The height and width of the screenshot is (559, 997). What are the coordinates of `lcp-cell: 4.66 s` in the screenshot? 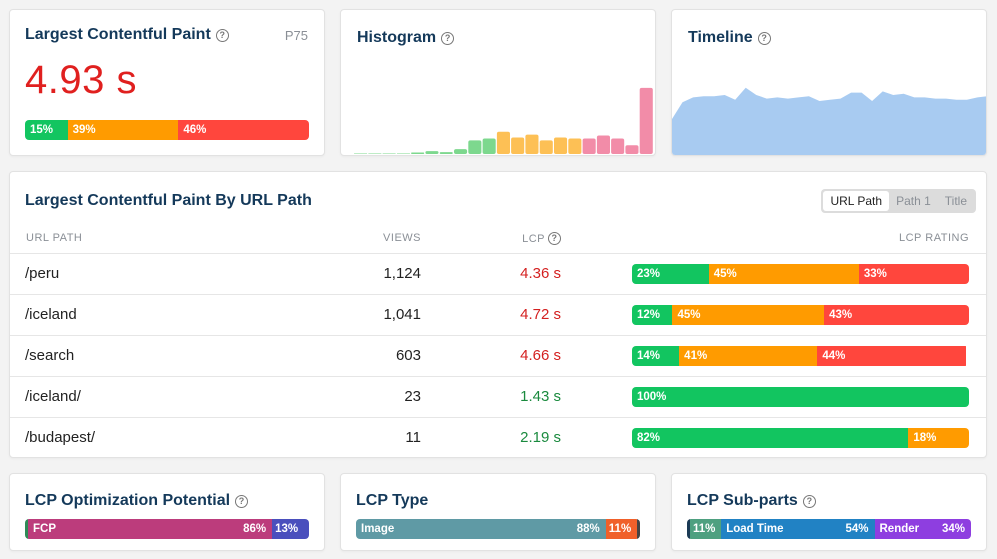 It's located at (540, 355).